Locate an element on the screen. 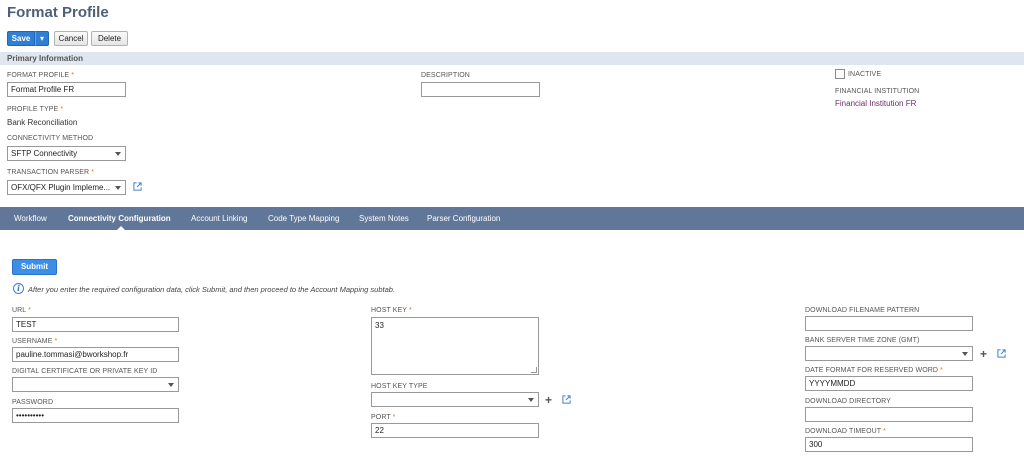 Image resolution: width=1024 pixels, height=474 pixels. profile-type-value: Bank Reconciliation is located at coordinates (42, 122).